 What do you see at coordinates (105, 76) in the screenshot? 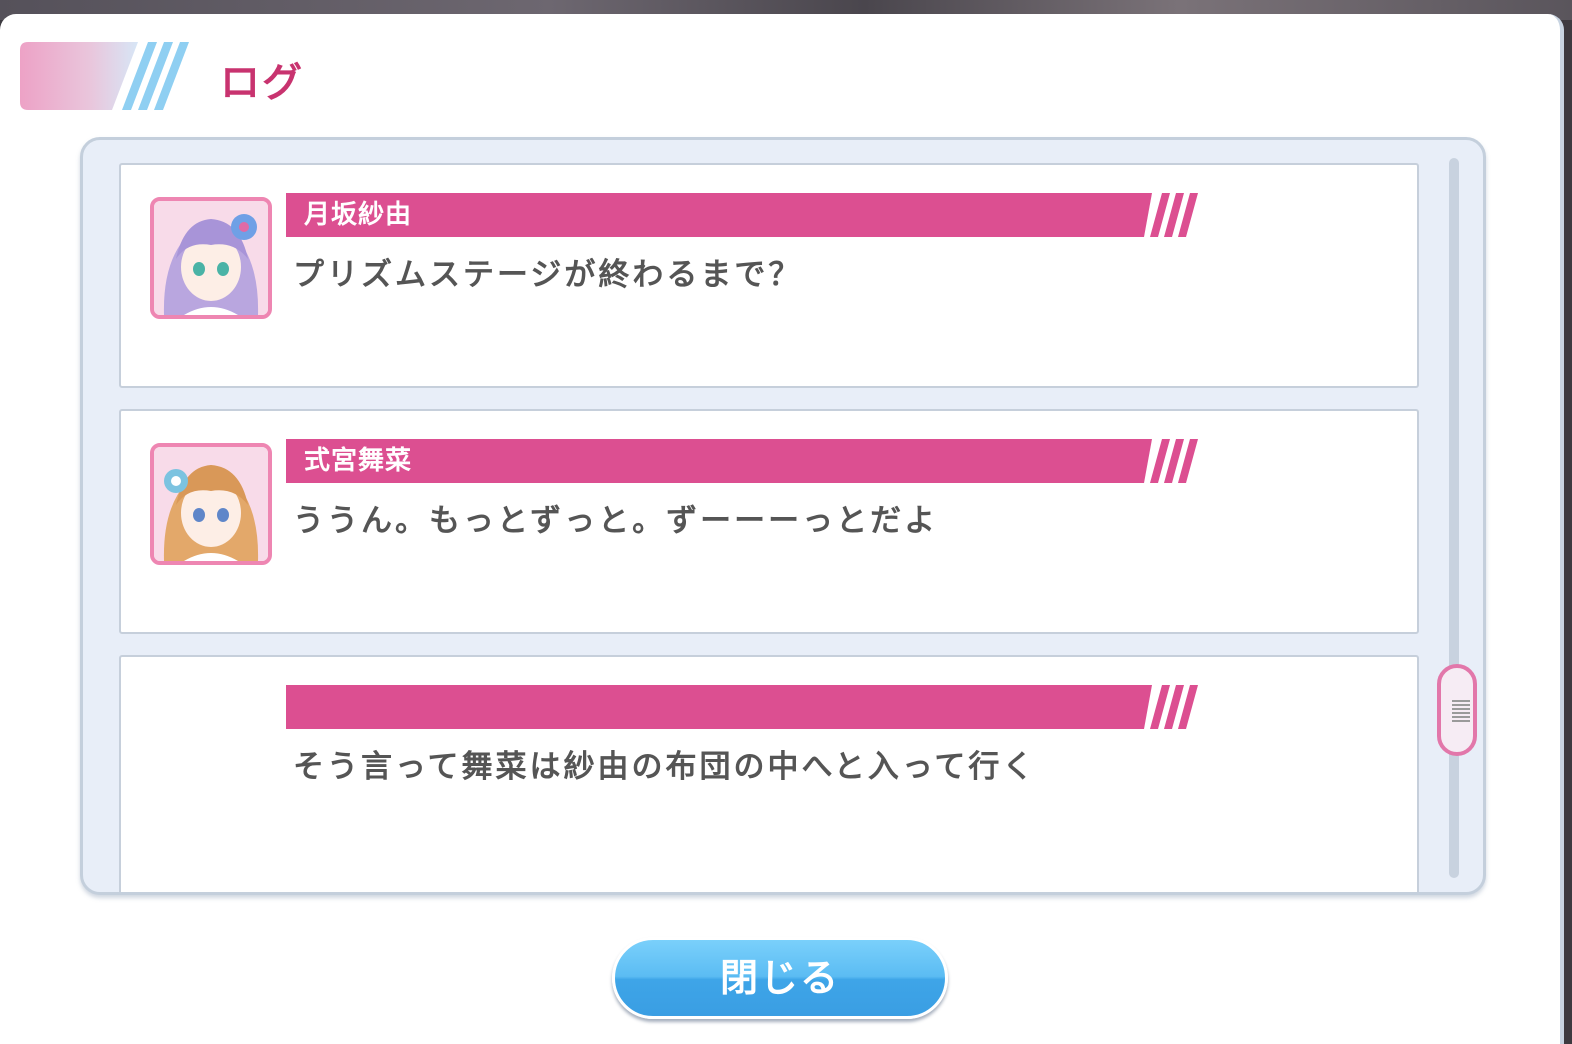
I see `header-decoration` at bounding box center [105, 76].